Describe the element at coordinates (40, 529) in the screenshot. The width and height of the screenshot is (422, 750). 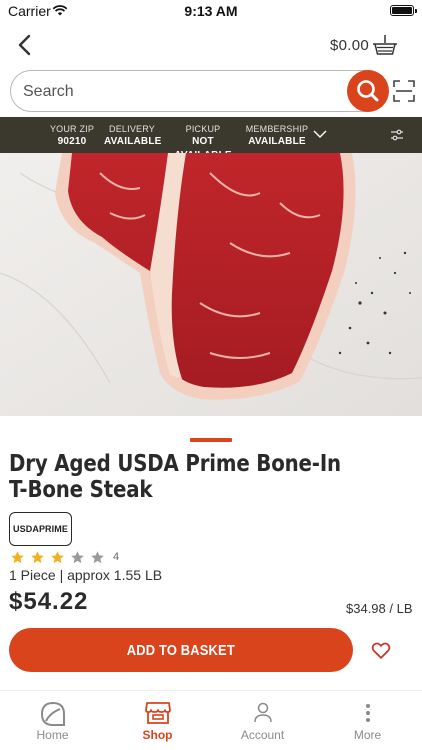
I see `usda-prime-badge: USDAPRIME` at that location.